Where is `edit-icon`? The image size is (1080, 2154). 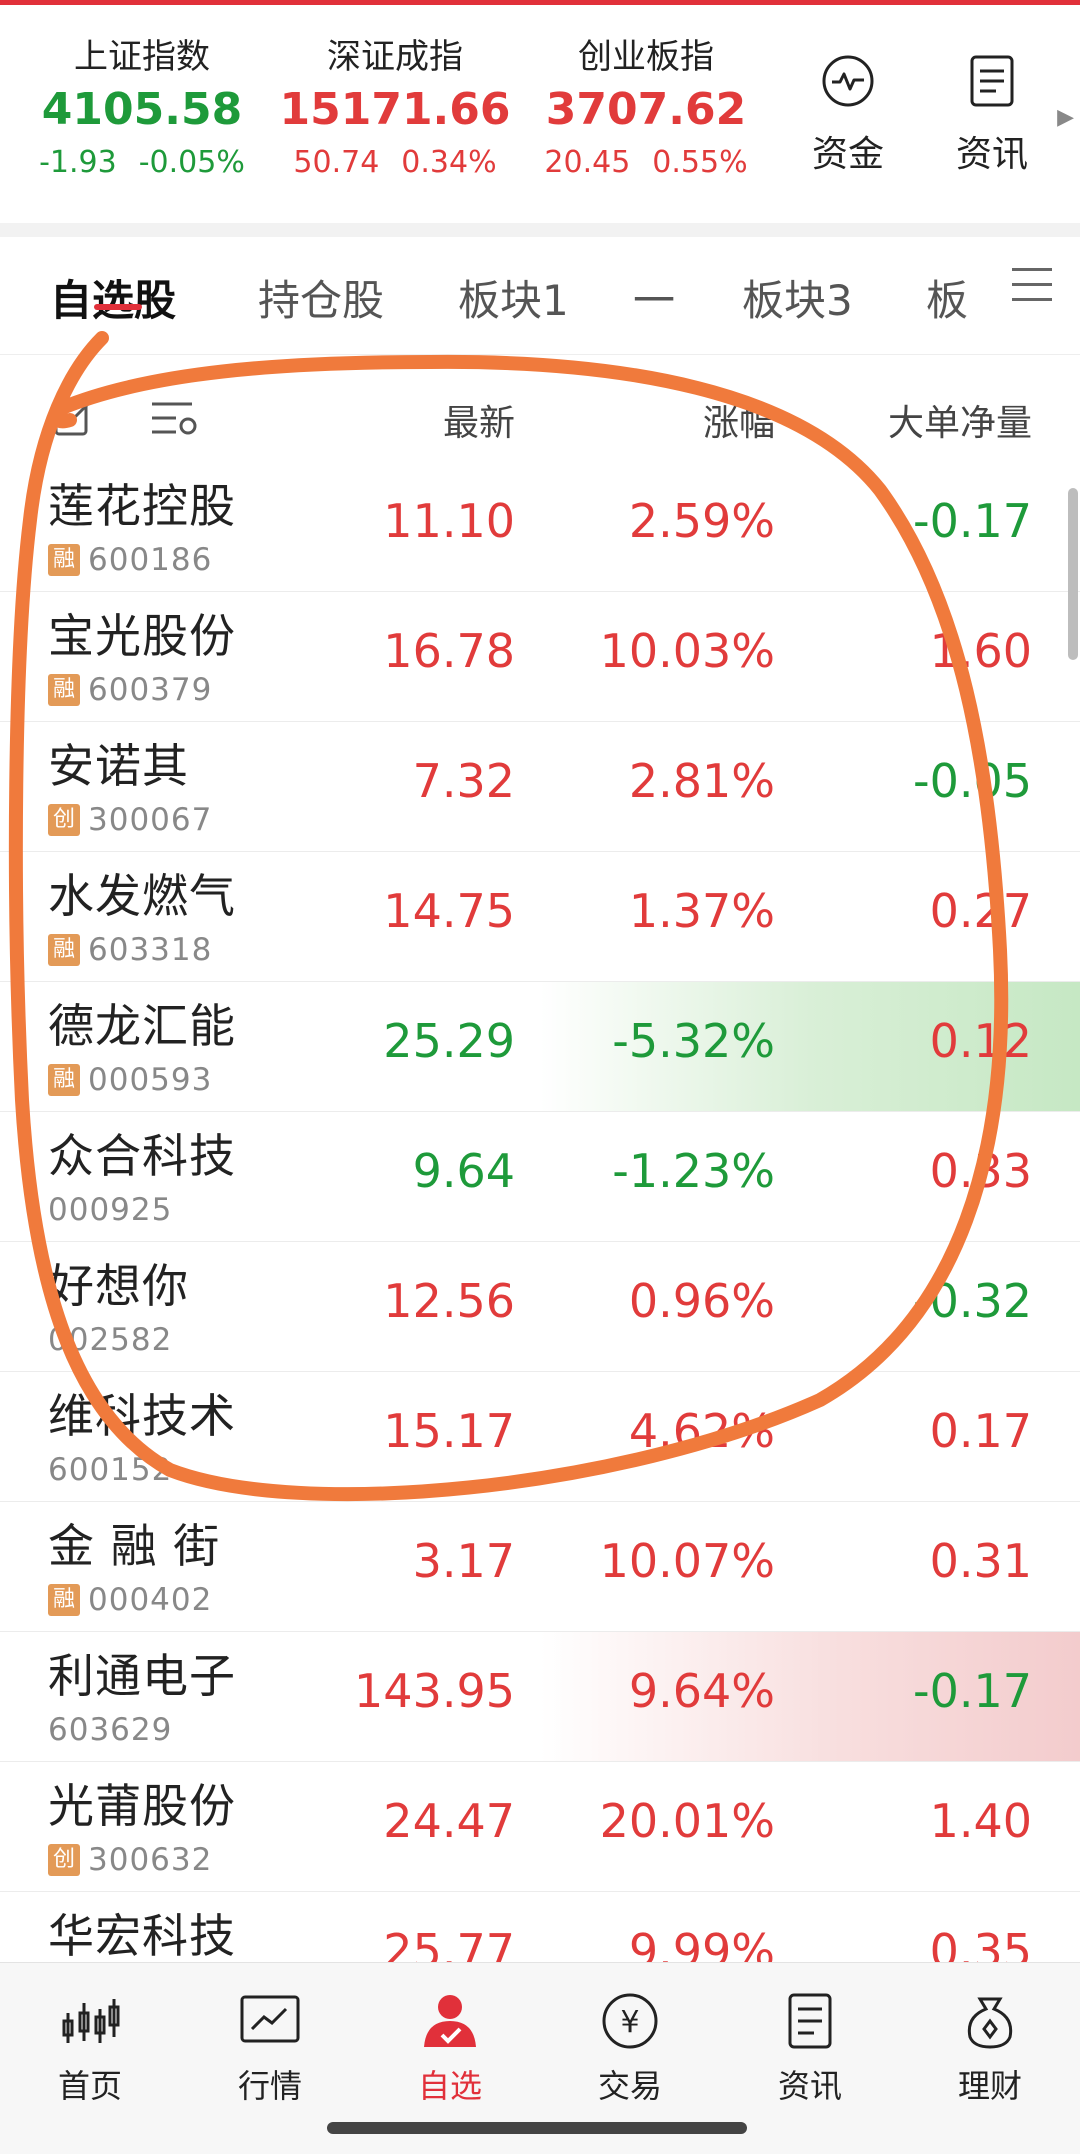 edit-icon is located at coordinates (74, 418).